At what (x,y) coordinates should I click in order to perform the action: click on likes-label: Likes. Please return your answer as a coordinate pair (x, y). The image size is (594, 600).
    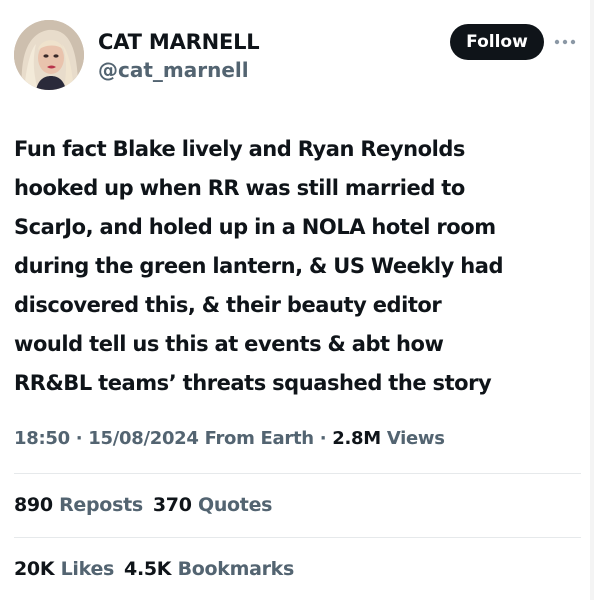
    Looking at the image, I should click on (87, 569).